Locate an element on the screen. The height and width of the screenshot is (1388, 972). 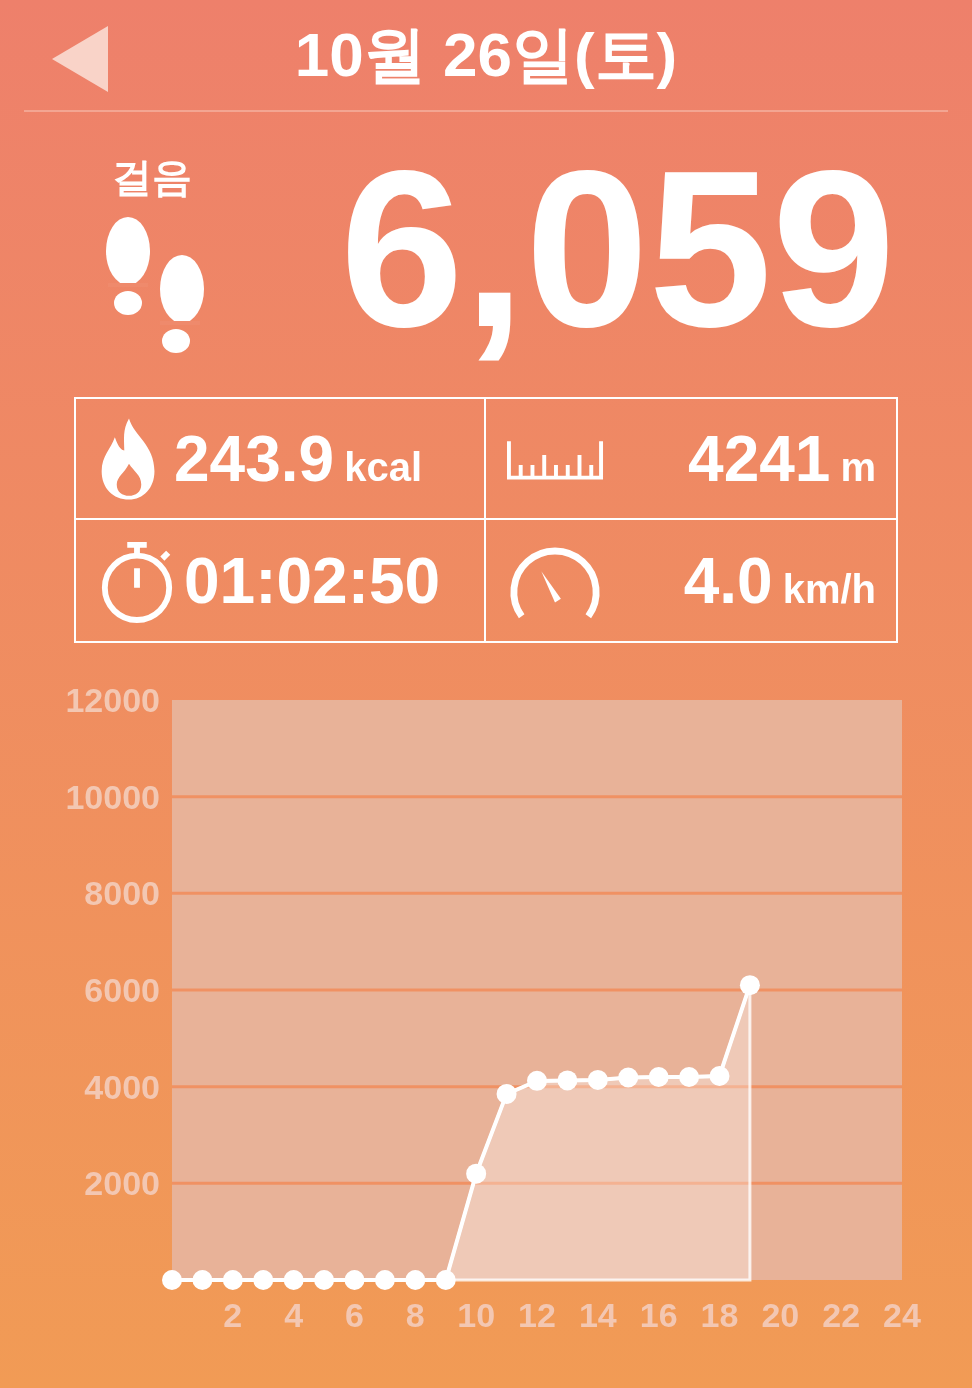
stat-value: 01:02:50 is located at coordinates (312, 580).